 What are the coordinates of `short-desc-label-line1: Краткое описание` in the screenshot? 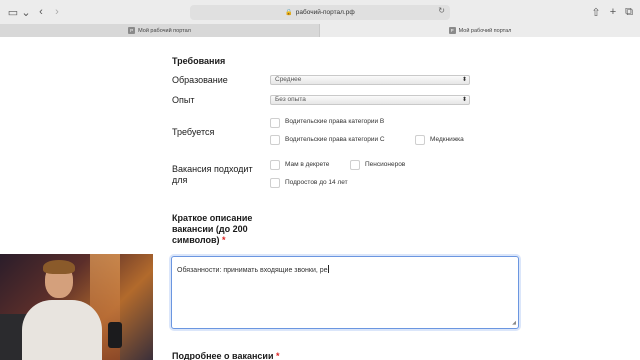 It's located at (212, 218).